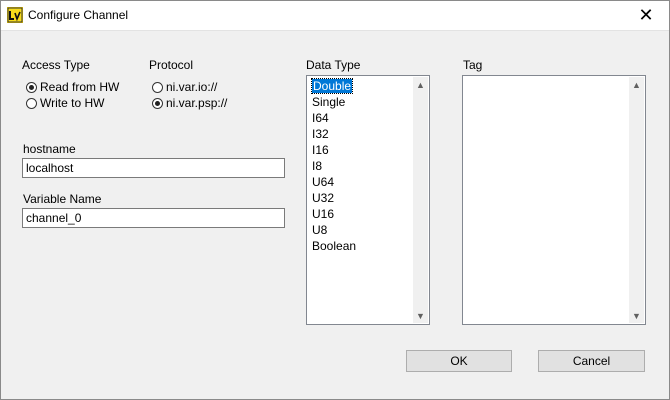 The width and height of the screenshot is (670, 400). I want to click on radio-read-from-hw: Read from HW, so click(72, 87).